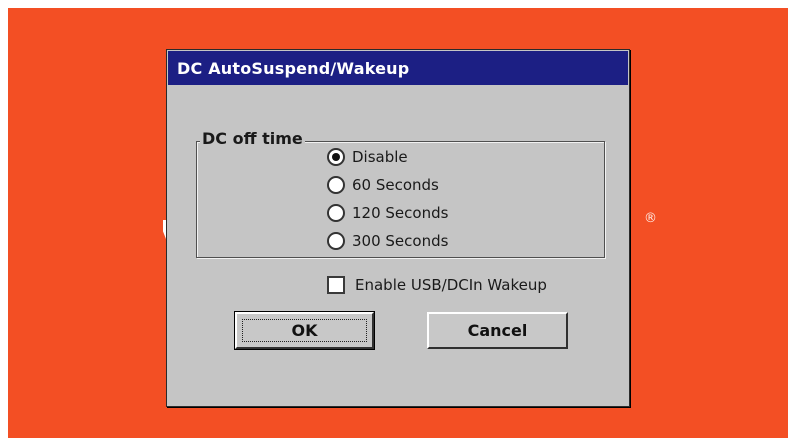 This screenshot has width=793, height=446. What do you see at coordinates (336, 157) in the screenshot?
I see `radio-button-selected` at bounding box center [336, 157].